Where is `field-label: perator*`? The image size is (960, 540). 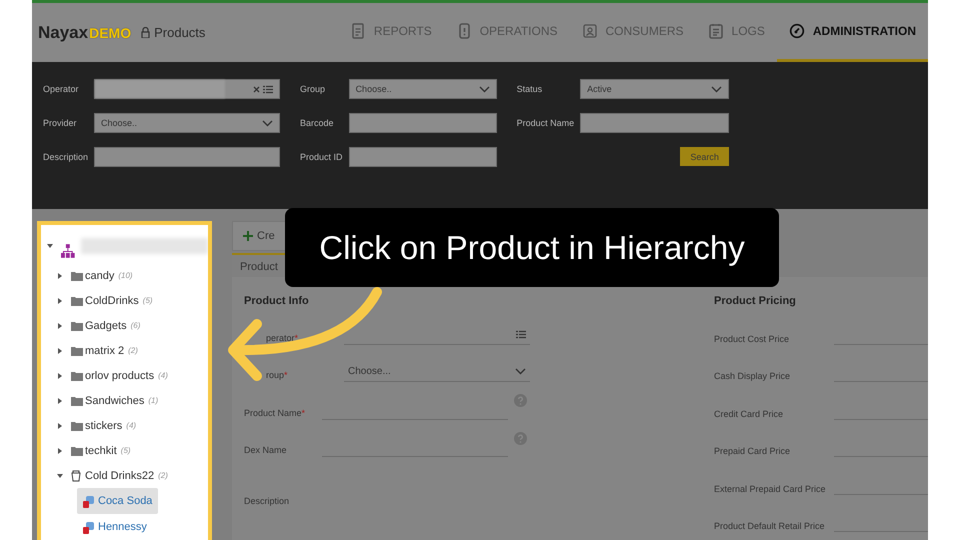
field-label: perator* is located at coordinates (283, 338).